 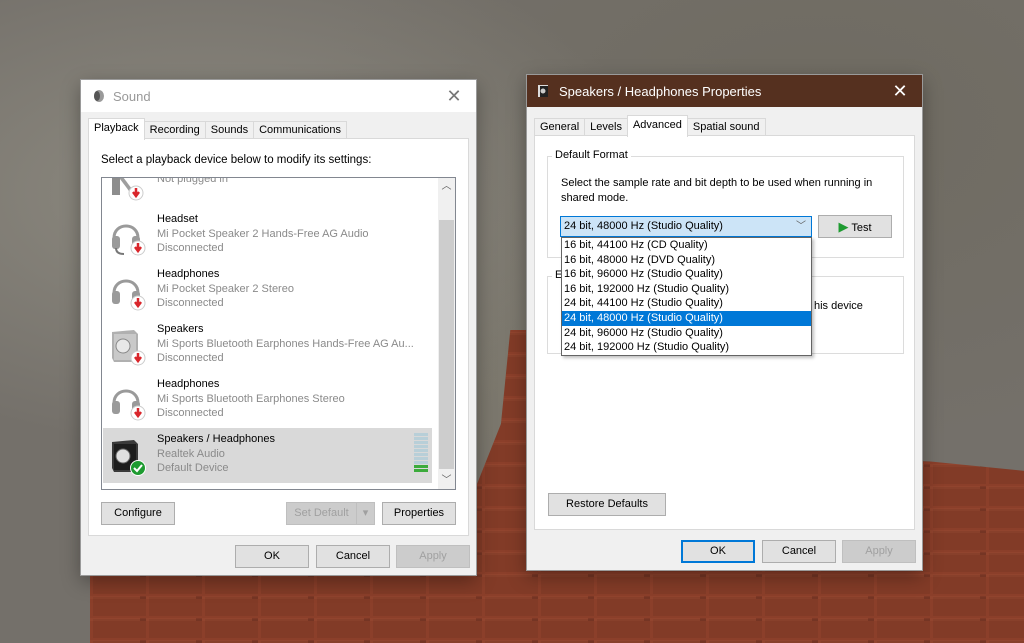 I want to click on properties-button: Properties, so click(x=419, y=513).